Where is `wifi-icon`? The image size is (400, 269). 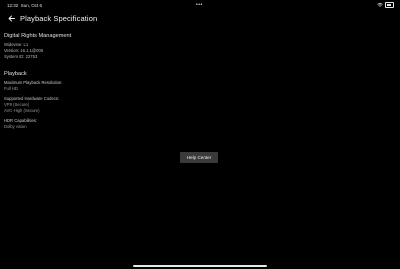 wifi-icon is located at coordinates (380, 4).